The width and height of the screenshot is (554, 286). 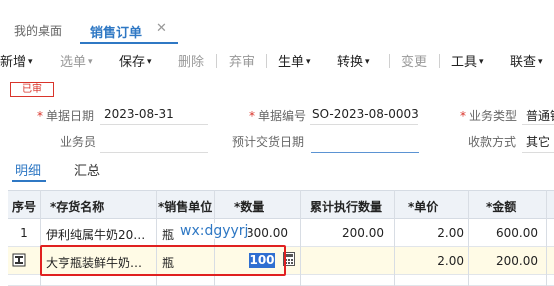 I want to click on cell-seq: 1, so click(x=24, y=233).